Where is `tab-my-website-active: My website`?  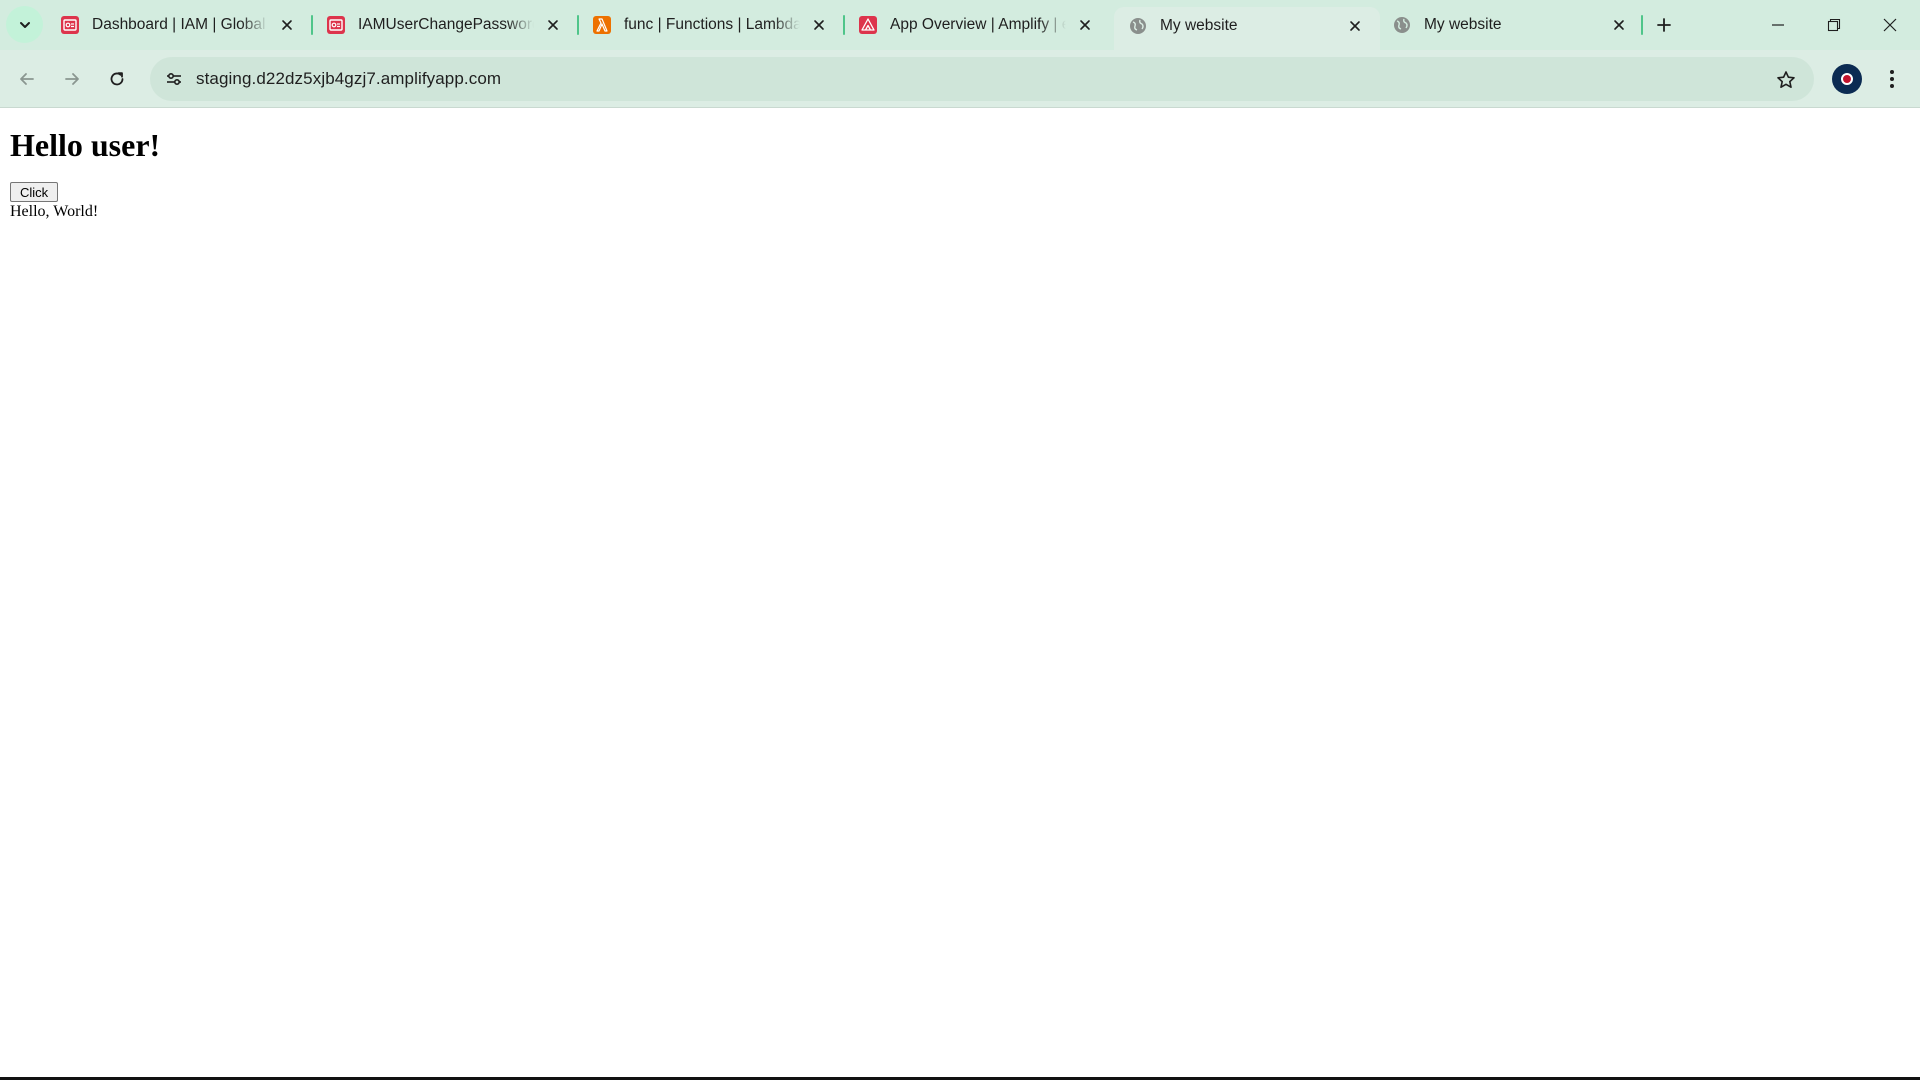
tab-my-website-active: My website is located at coordinates (1247, 28).